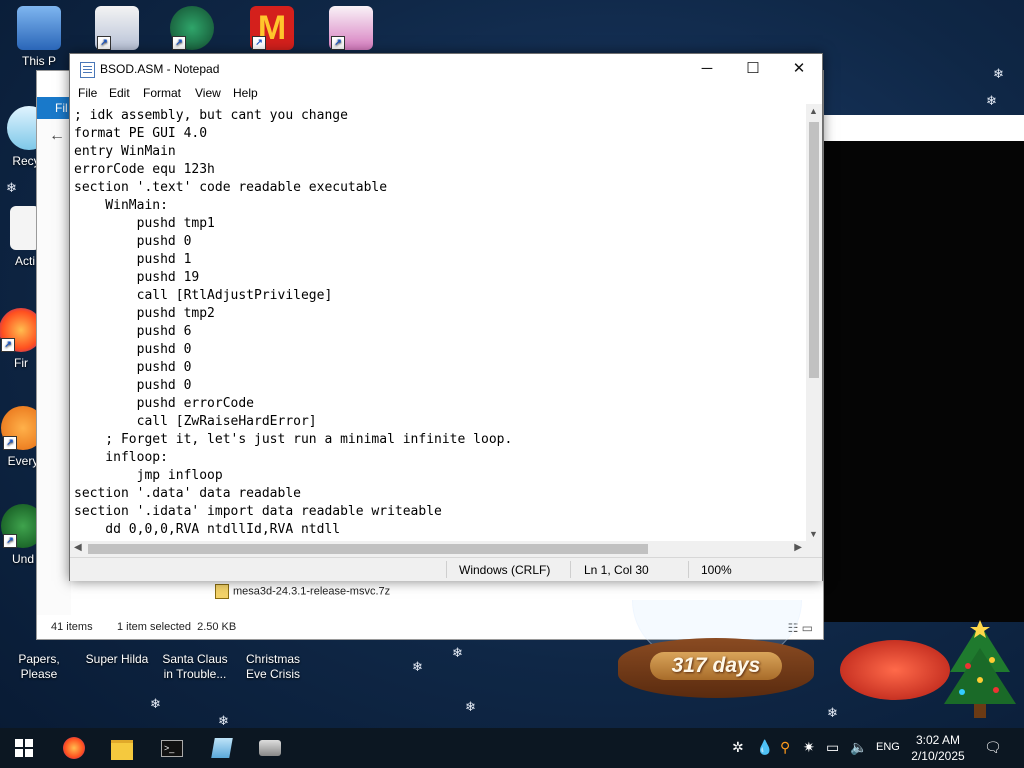 The height and width of the screenshot is (768, 1024). I want to click on scroll-down-arrow-icon: ▼, so click(813, 534).